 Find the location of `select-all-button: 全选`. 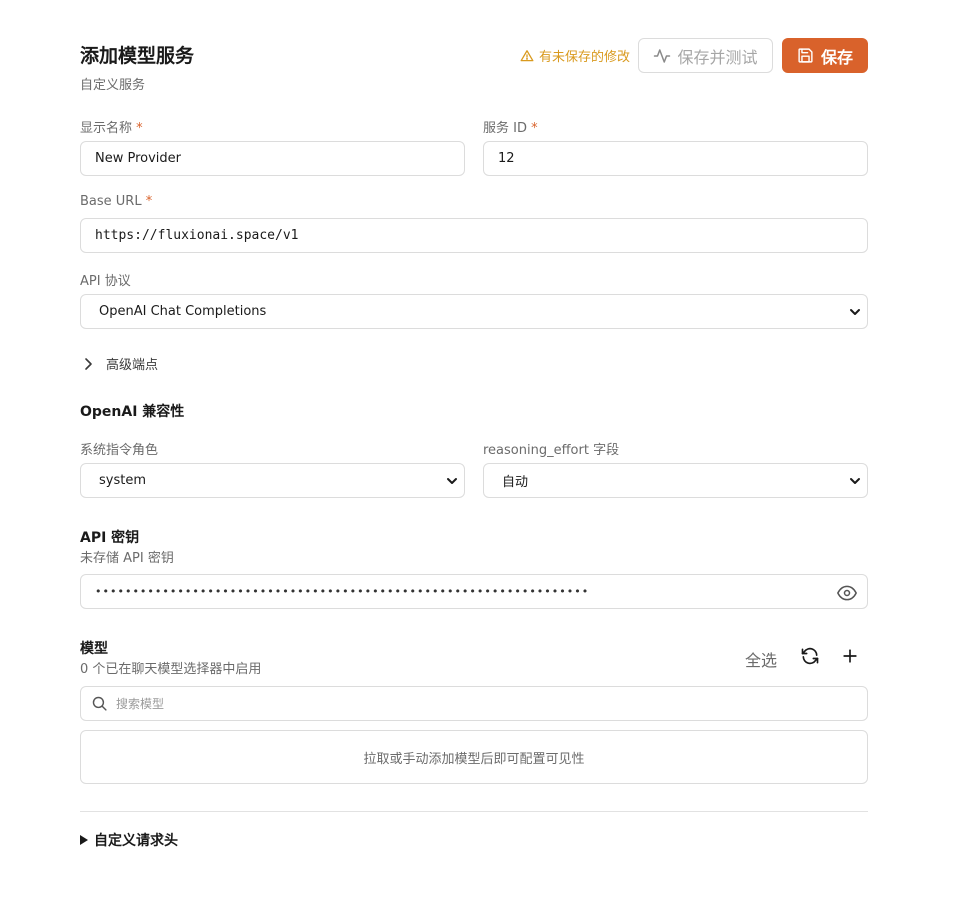

select-all-button: 全选 is located at coordinates (761, 659).